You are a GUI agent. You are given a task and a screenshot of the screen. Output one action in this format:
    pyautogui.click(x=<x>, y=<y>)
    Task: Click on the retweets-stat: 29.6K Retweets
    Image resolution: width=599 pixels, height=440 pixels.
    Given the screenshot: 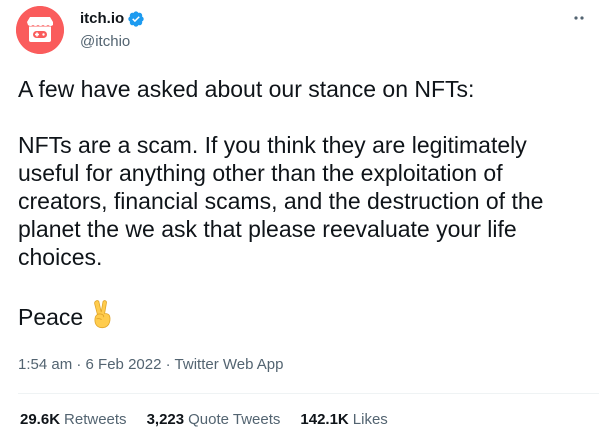 What is the action you would take?
    pyautogui.click(x=73, y=420)
    